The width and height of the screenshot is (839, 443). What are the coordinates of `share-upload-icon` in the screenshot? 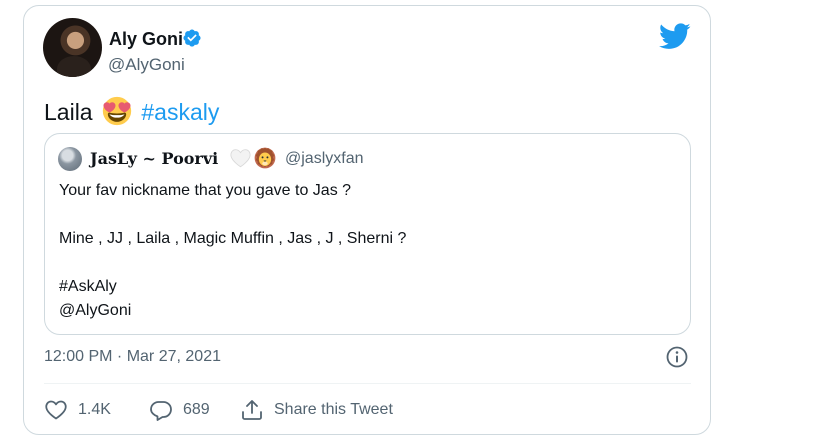 It's located at (252, 410).